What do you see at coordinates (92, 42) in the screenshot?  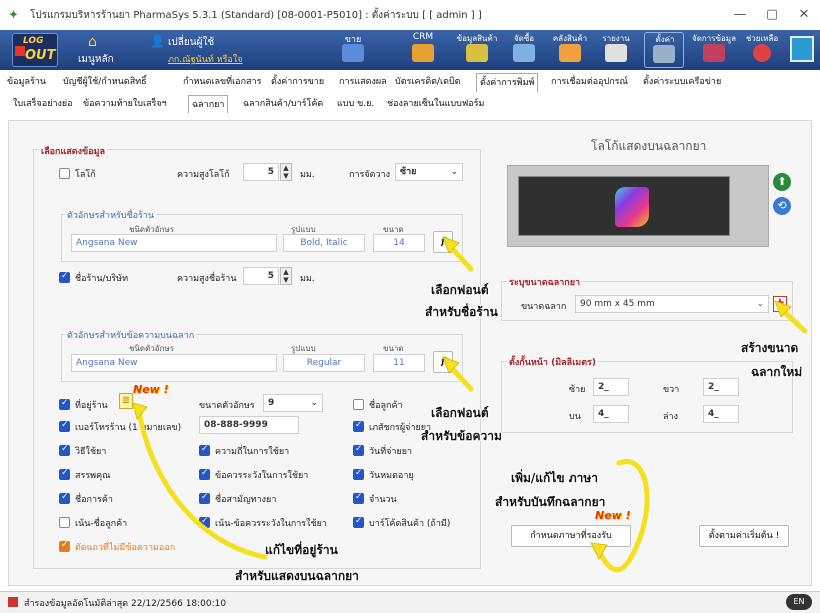 I see `home-icon: ⌂` at bounding box center [92, 42].